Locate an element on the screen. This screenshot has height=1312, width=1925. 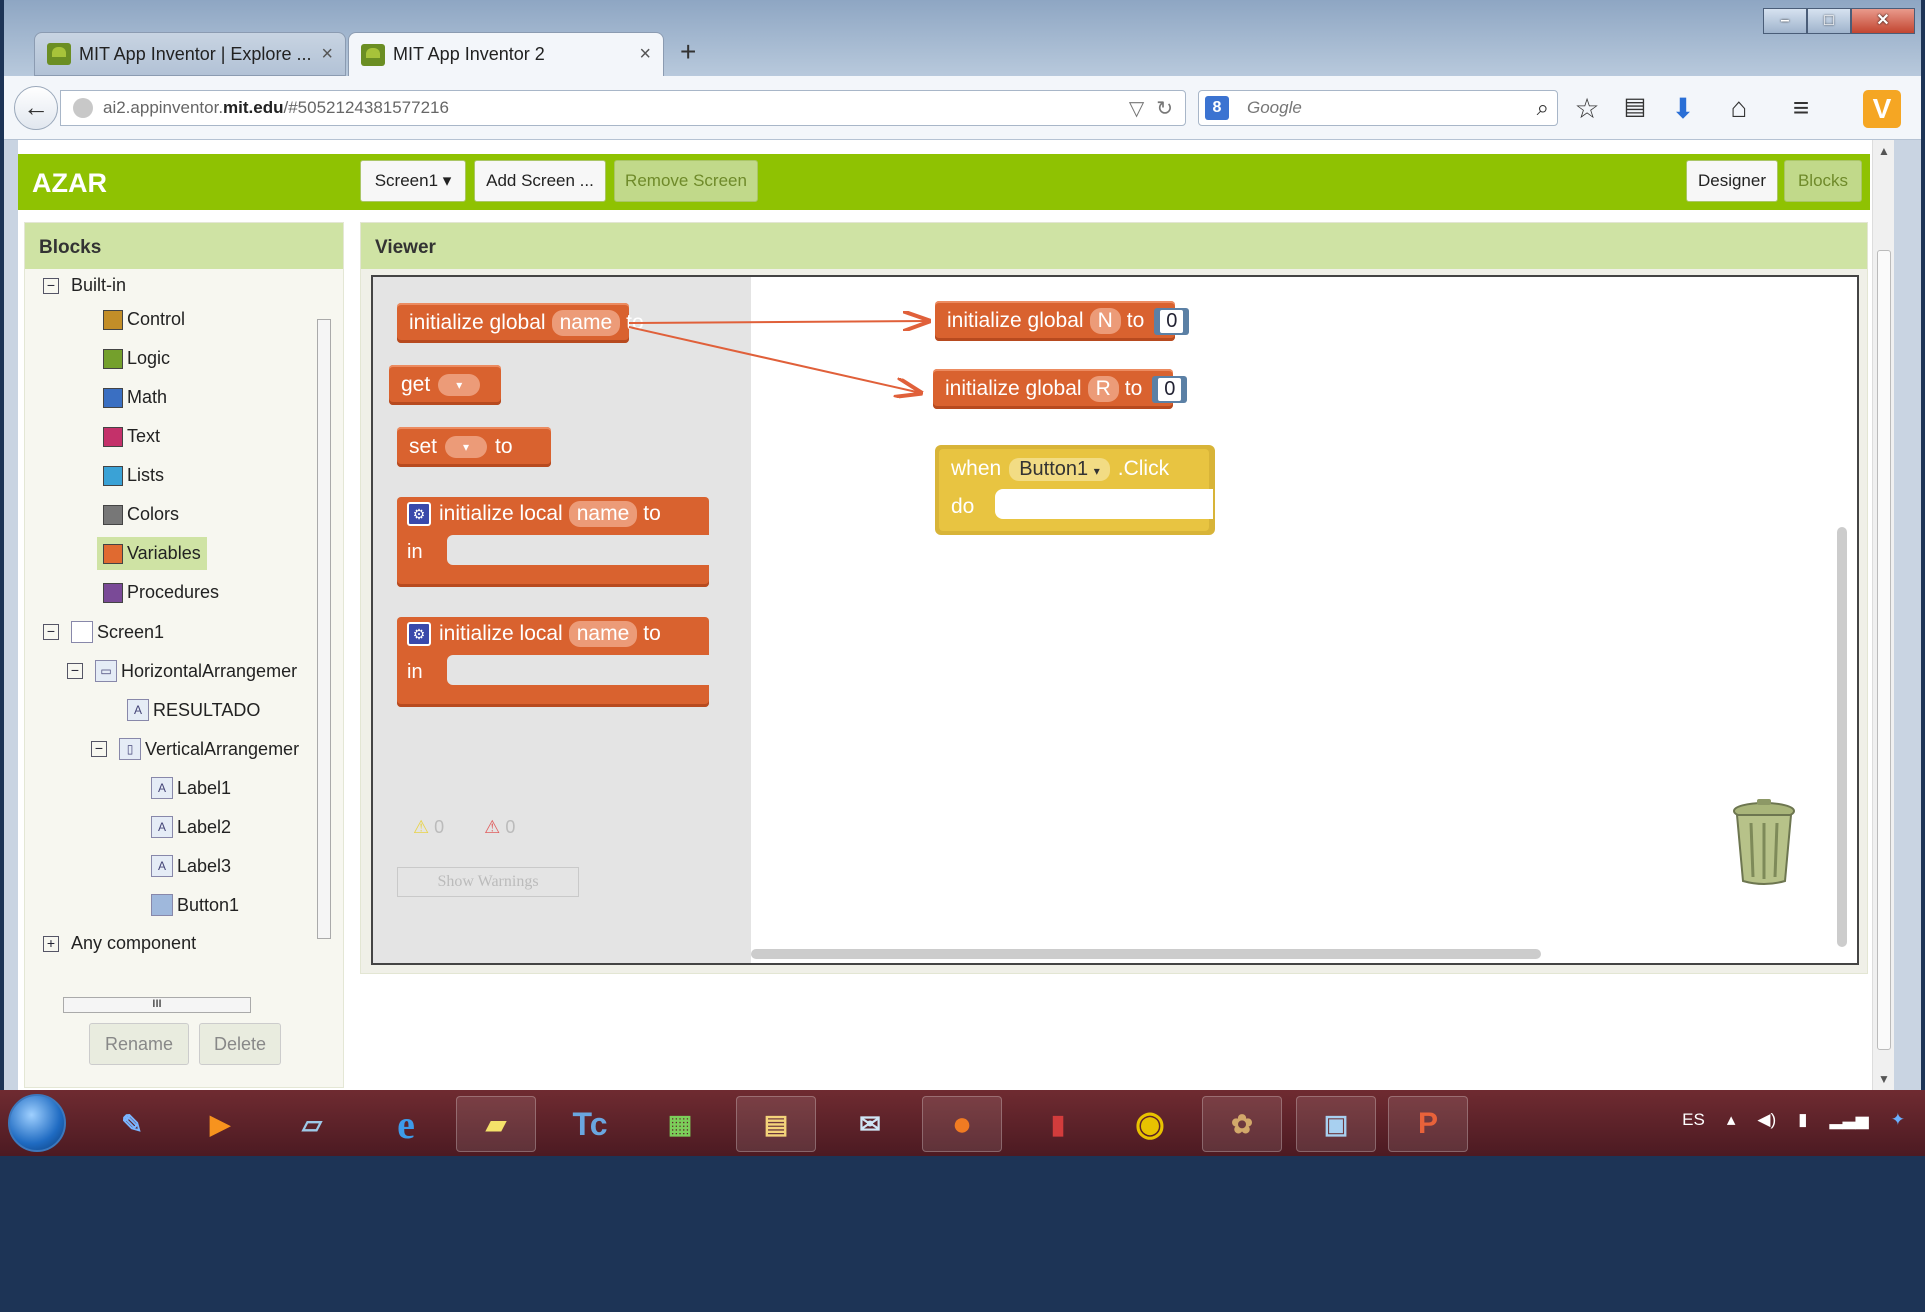
blocks-button: Blocks is located at coordinates (1823, 181).